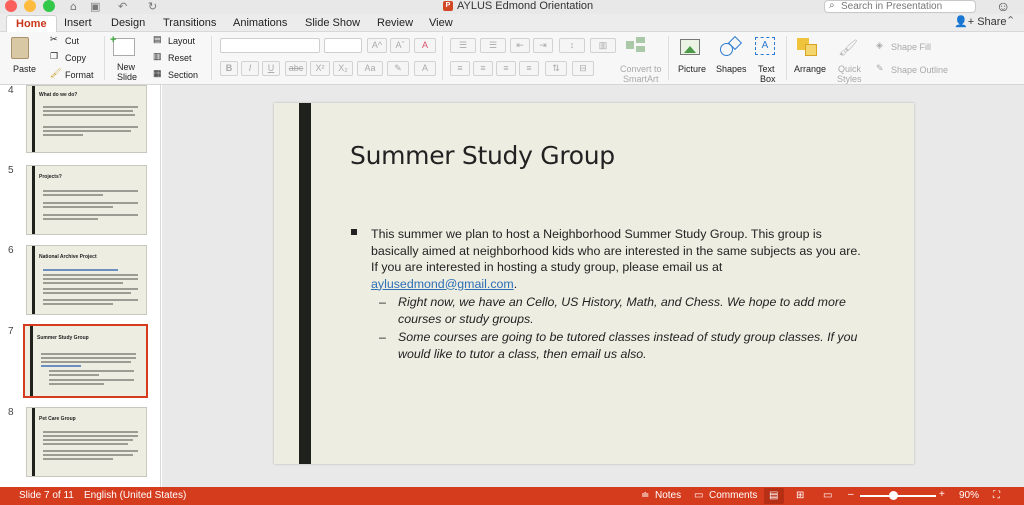  I want to click on bullets-button: ☰, so click(463, 45).